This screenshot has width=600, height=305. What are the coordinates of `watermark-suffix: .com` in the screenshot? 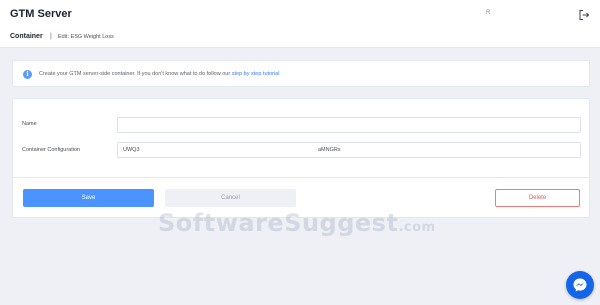 It's located at (417, 227).